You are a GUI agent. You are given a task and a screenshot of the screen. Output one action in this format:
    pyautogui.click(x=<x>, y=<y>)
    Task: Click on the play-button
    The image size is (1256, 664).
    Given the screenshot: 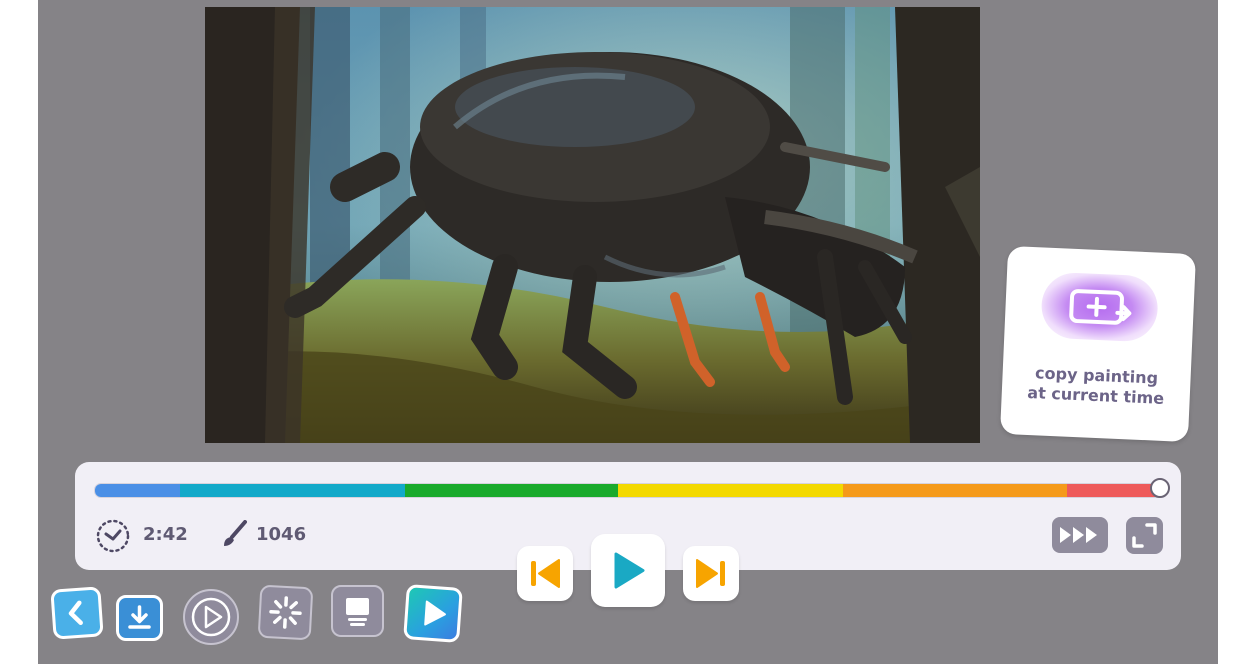 What is the action you would take?
    pyautogui.click(x=628, y=570)
    